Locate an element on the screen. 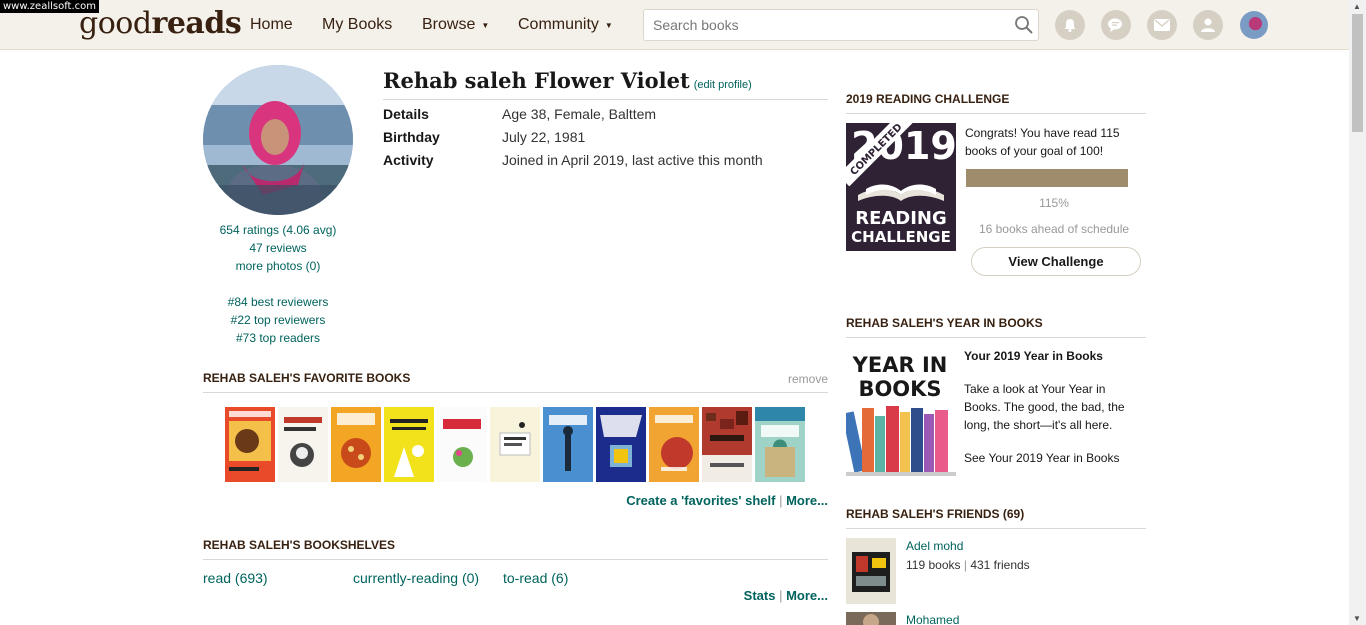  year-in-books-image: YEAR IN BOOKS is located at coordinates (898, 413).